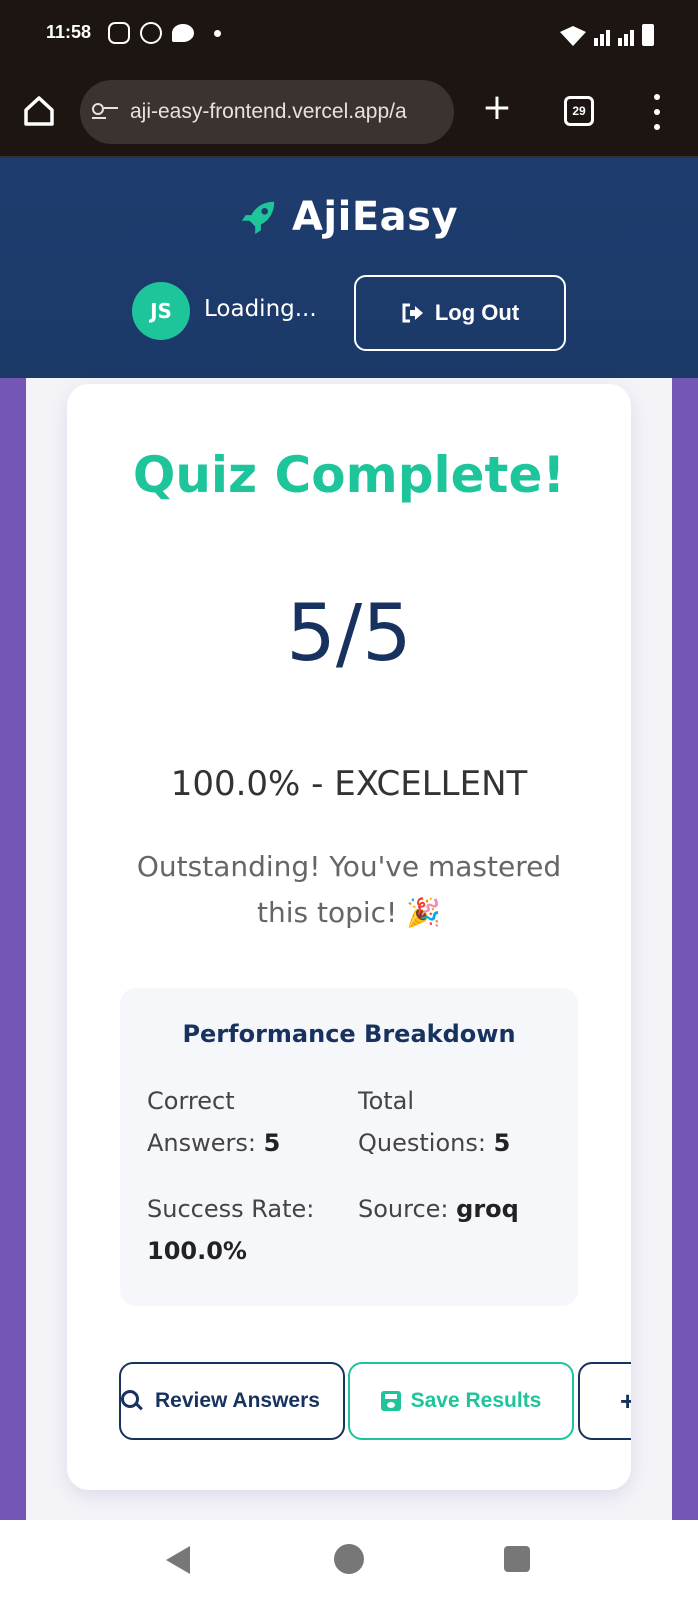 This screenshot has width=698, height=1600. Describe the element at coordinates (164, 33) in the screenshot. I see `notification-icons` at that location.